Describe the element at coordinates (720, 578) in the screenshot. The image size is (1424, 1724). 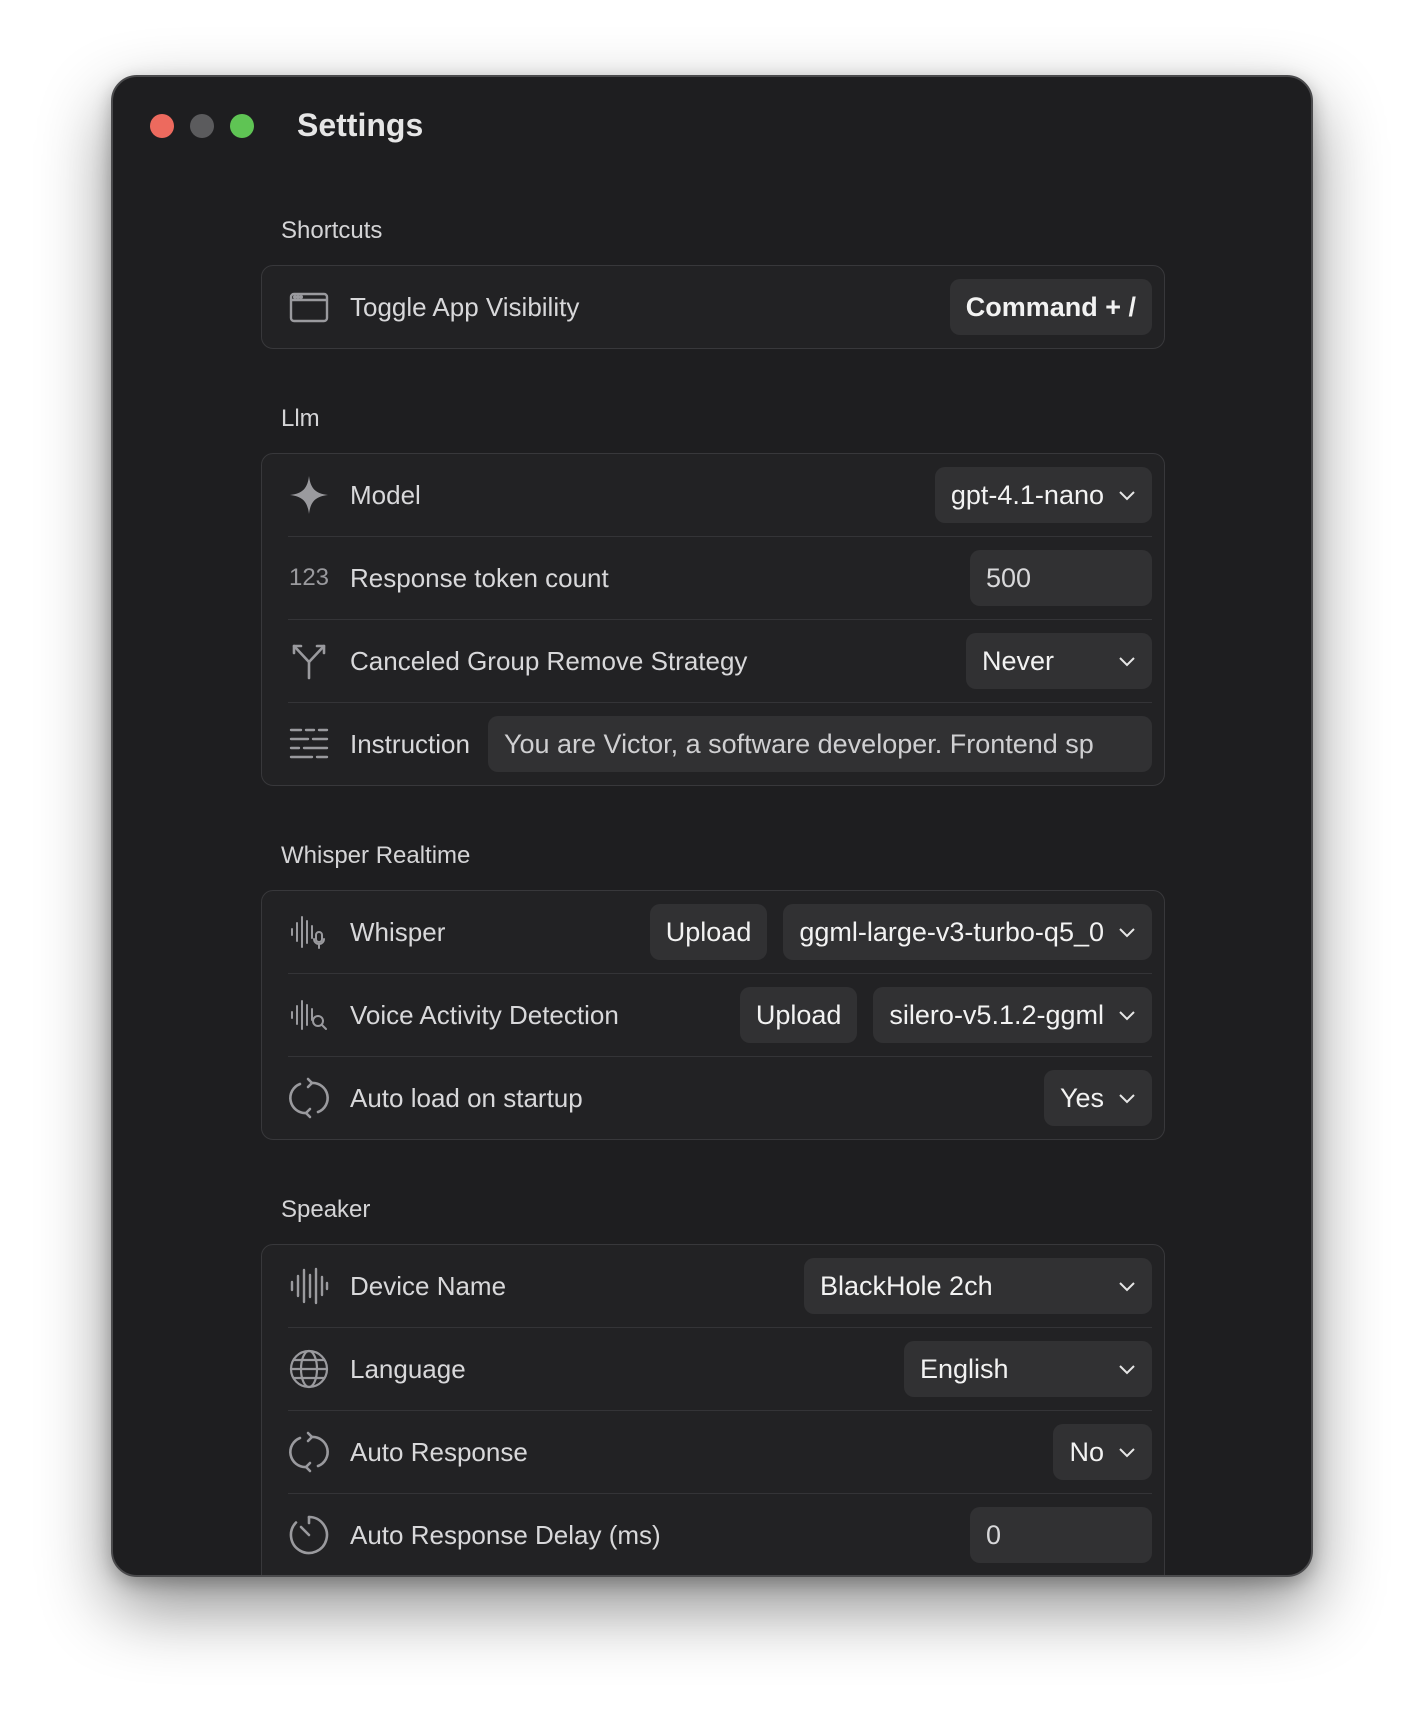
I see `response-token-count-row: 123 Response token count 500` at that location.